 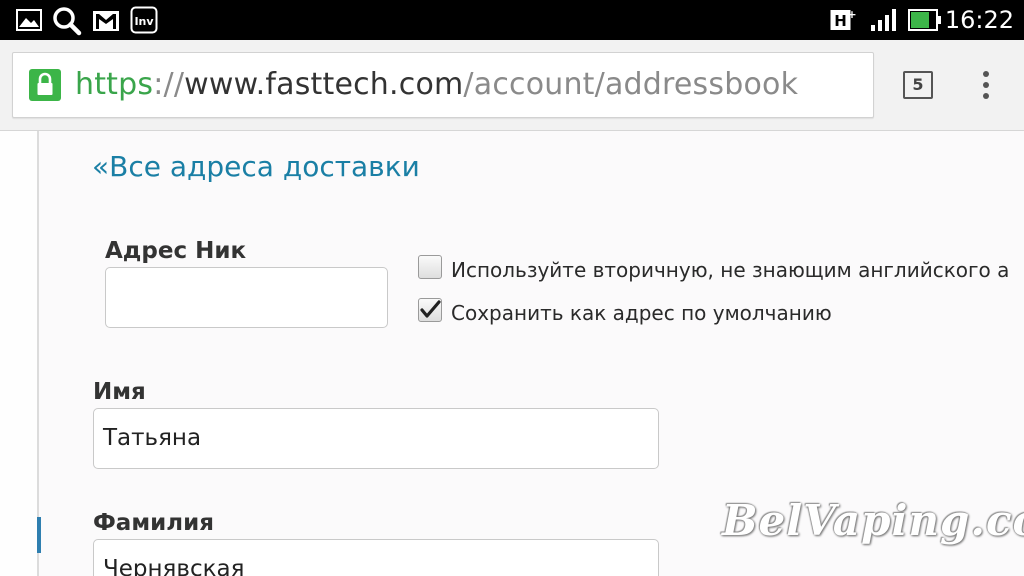 What do you see at coordinates (256, 167) in the screenshot?
I see `all-addresses-link: «Все адреса доставки` at bounding box center [256, 167].